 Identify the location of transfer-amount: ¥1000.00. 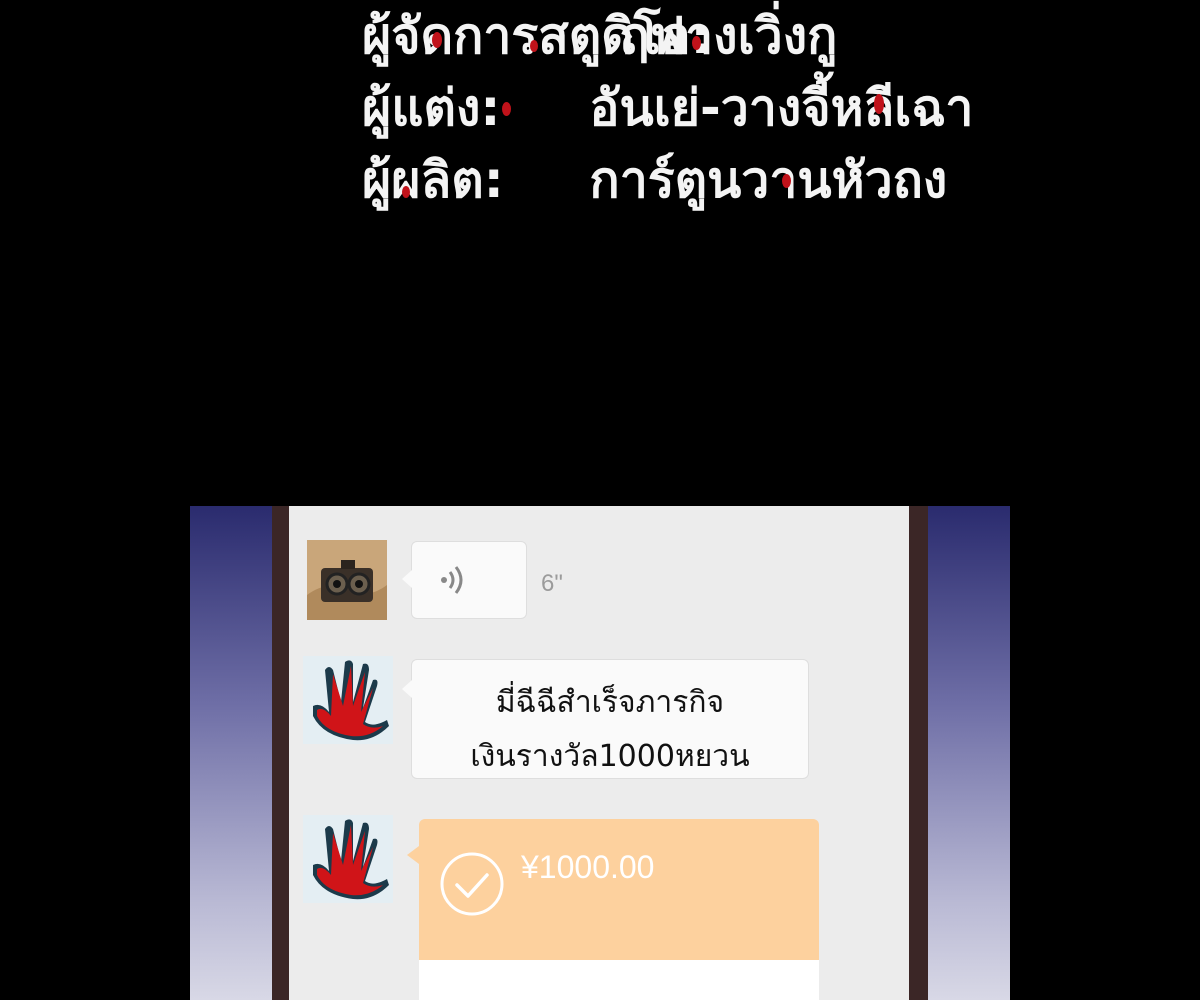
(588, 867).